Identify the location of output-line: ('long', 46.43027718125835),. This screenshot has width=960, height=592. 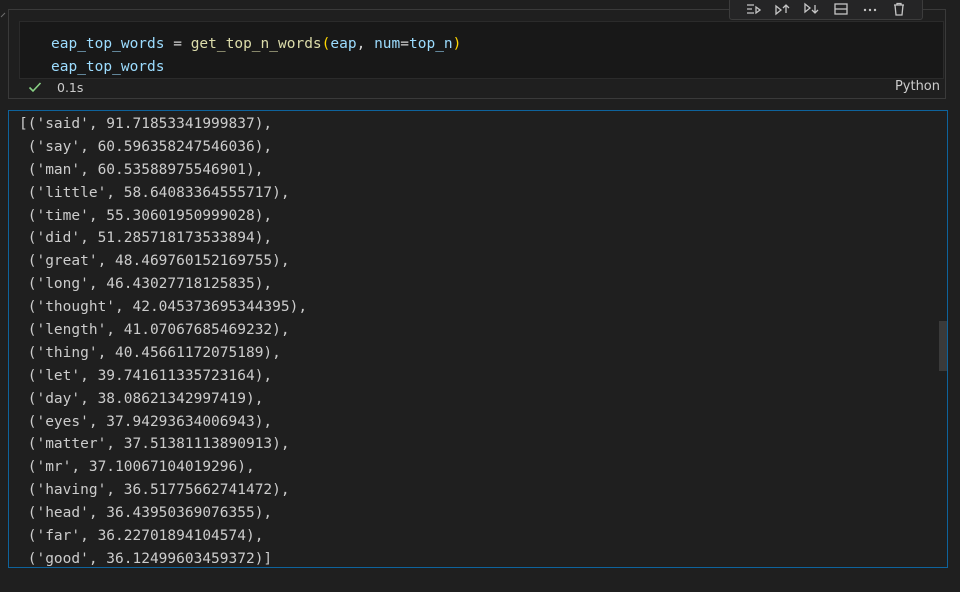
(146, 284).